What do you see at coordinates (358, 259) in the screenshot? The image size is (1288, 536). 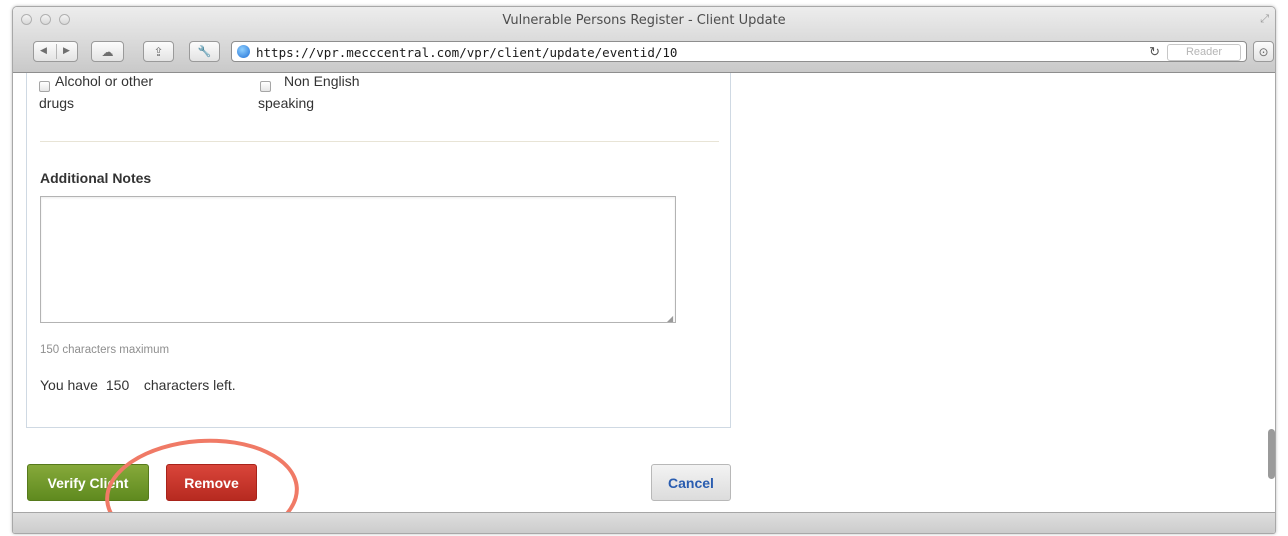 I see `additional-notes-textarea` at bounding box center [358, 259].